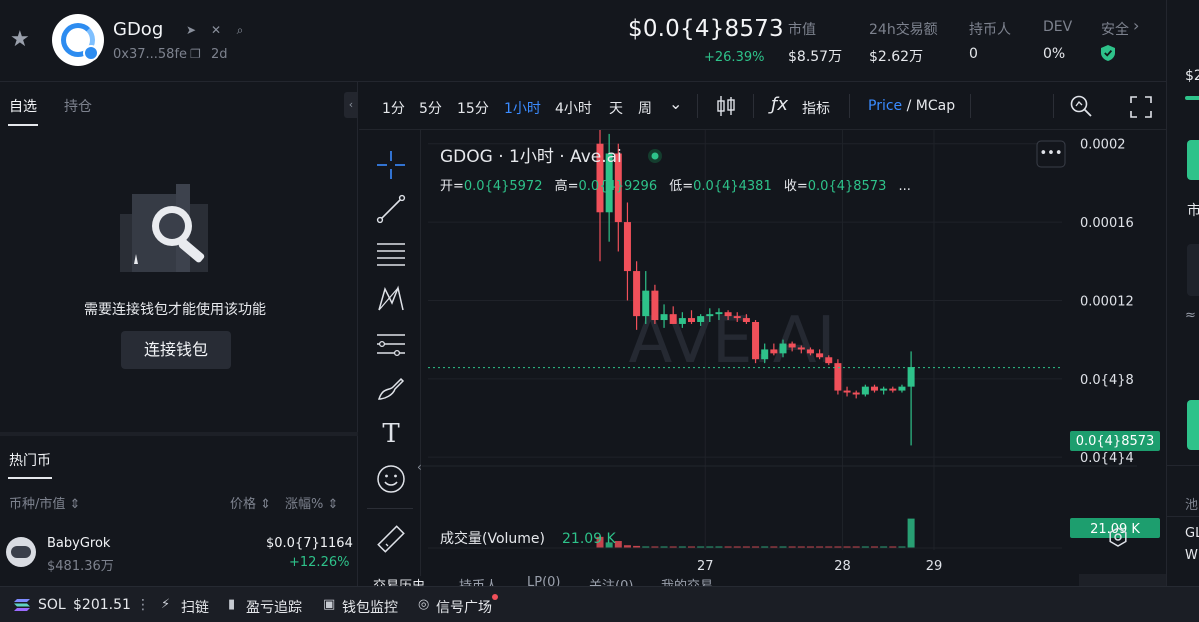 Image resolution: width=1199 pixels, height=622 pixels. I want to click on star-icon: ★, so click(22, 40).